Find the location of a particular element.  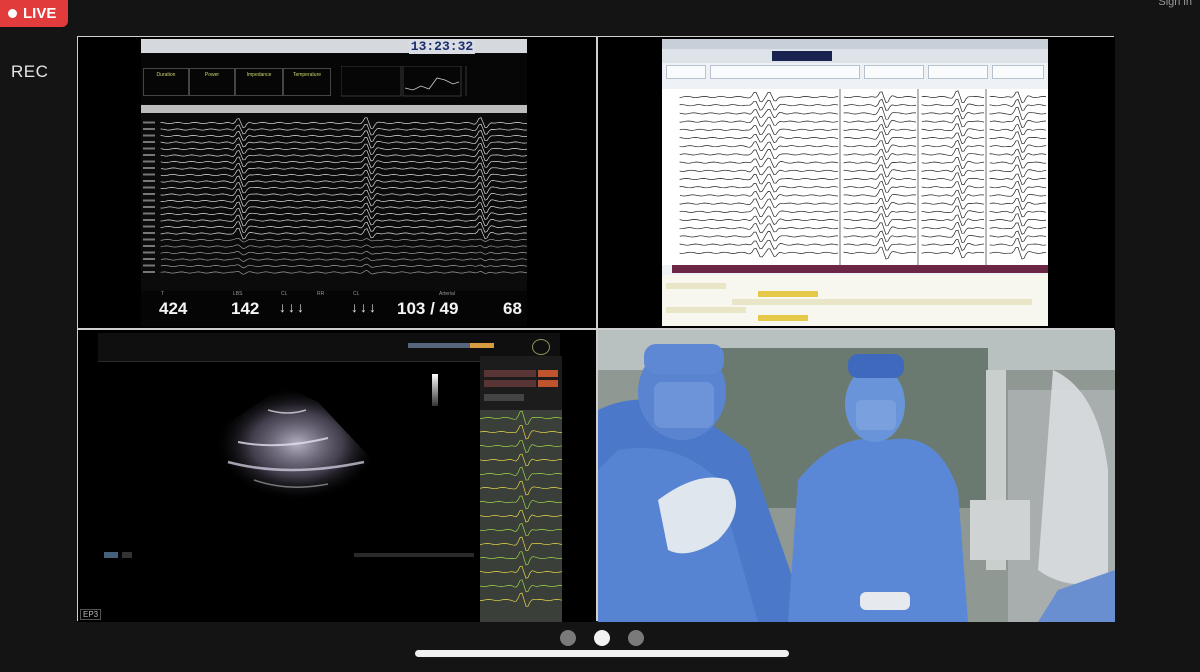

echo-footer-controls is located at coordinates (289, 555).